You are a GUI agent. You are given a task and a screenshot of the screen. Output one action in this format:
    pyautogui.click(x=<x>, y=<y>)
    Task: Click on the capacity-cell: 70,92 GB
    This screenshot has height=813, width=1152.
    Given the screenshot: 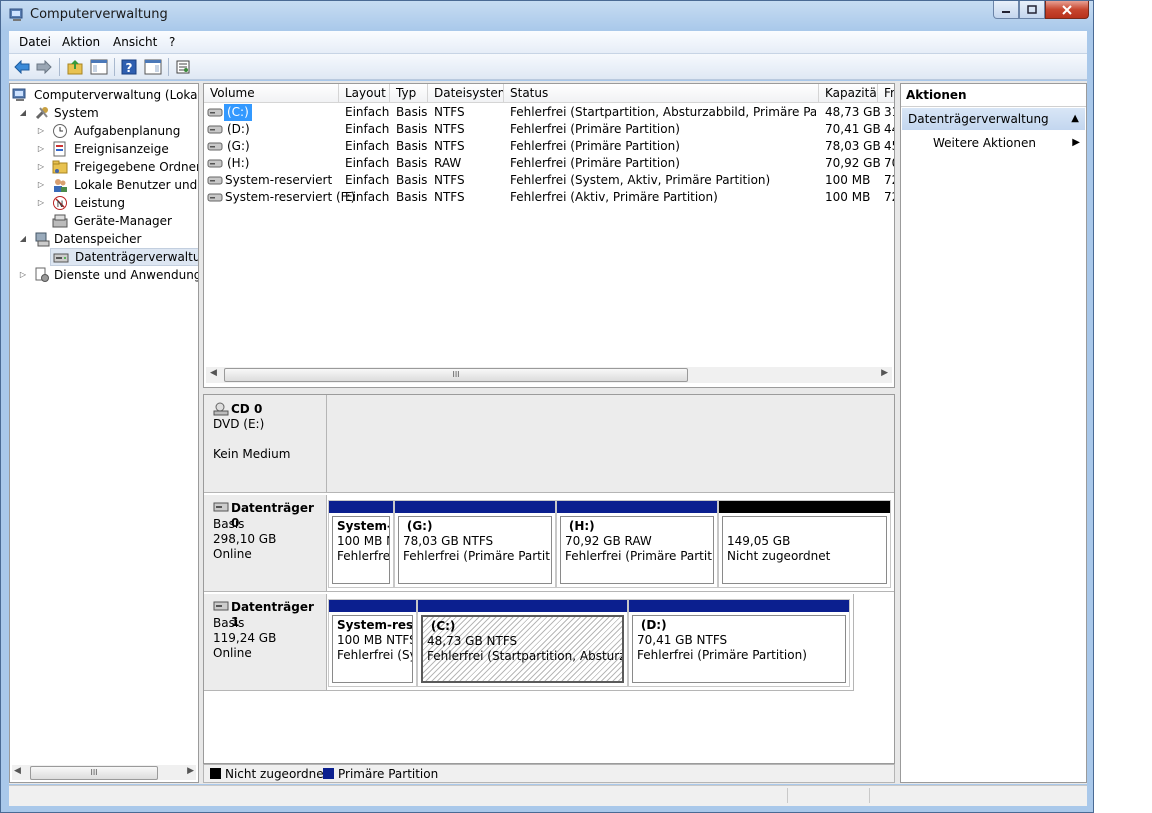 What is the action you would take?
    pyautogui.click(x=853, y=163)
    